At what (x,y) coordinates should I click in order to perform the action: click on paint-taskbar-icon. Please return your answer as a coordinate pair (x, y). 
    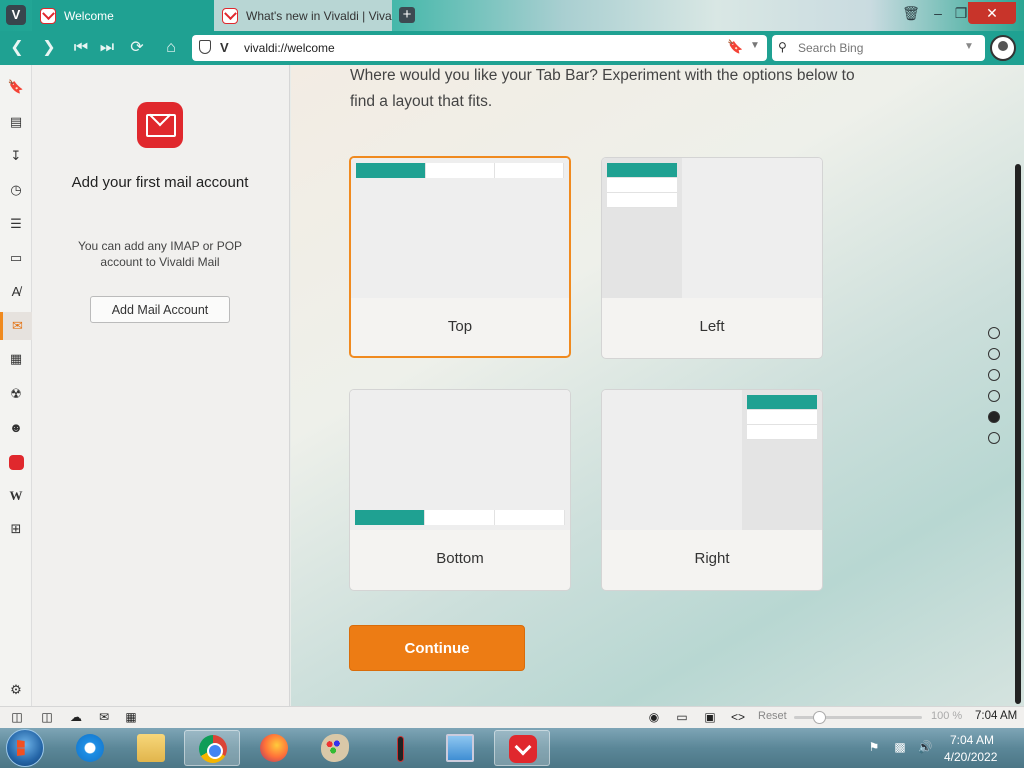
    Looking at the image, I should click on (335, 748).